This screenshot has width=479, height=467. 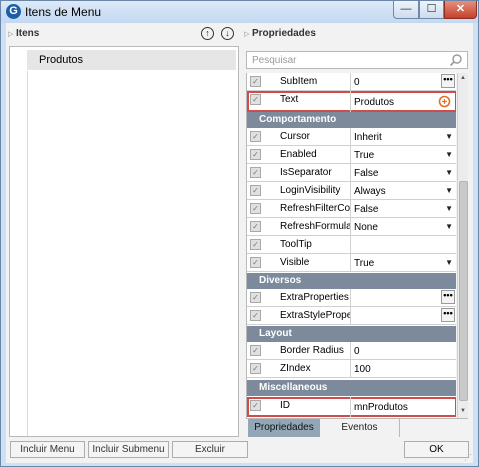 What do you see at coordinates (295, 368) in the screenshot?
I see `property-label: ZIndex` at bounding box center [295, 368].